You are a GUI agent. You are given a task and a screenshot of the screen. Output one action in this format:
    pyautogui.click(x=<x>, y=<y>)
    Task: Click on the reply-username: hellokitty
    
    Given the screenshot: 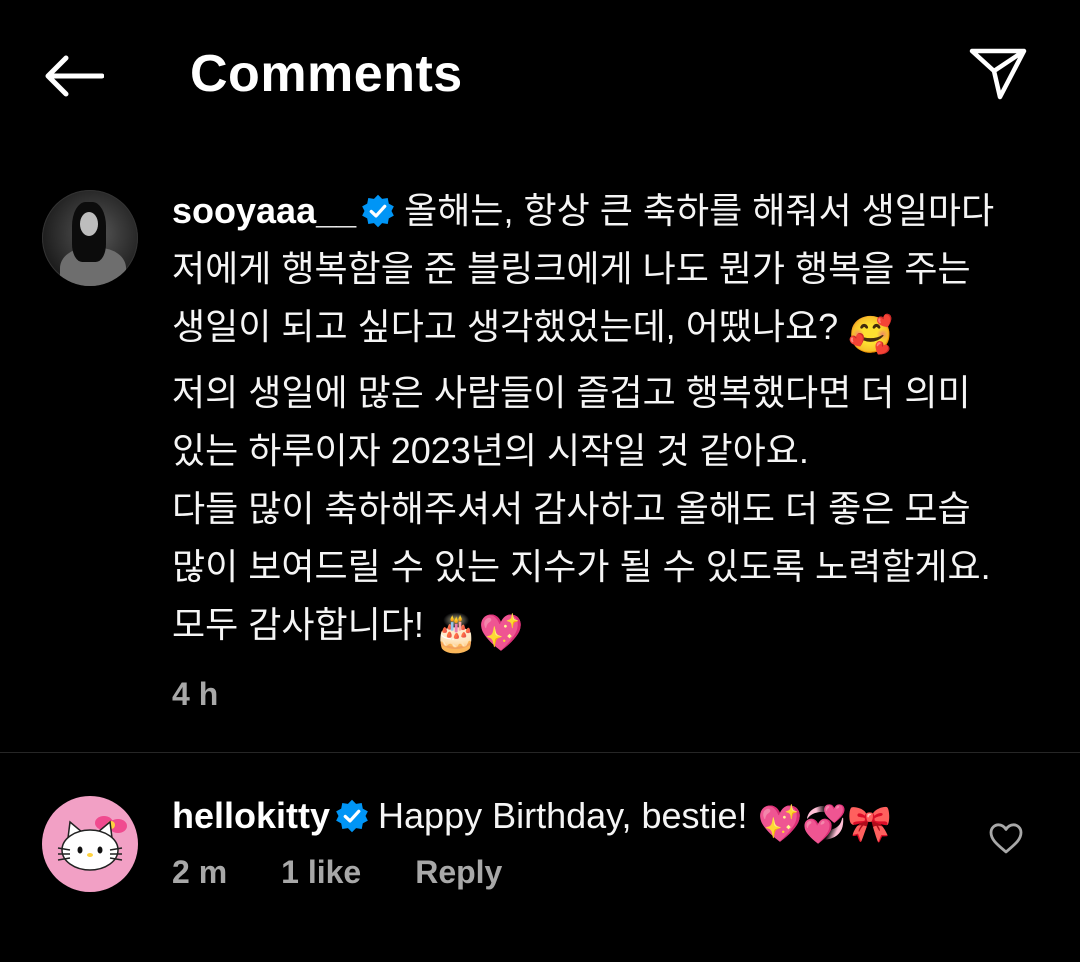 What is the action you would take?
    pyautogui.click(x=251, y=815)
    